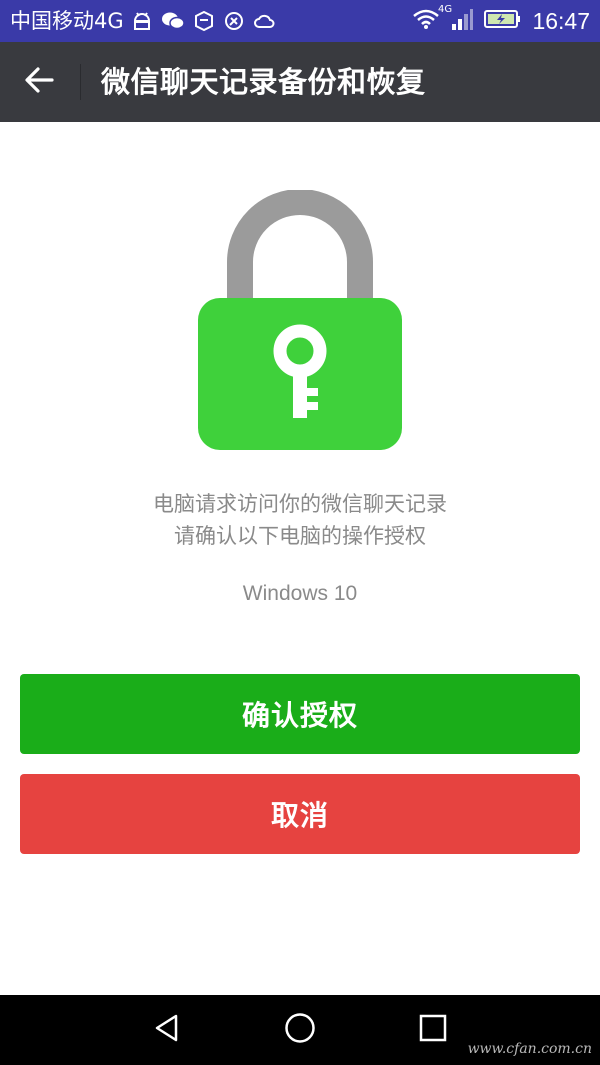 The width and height of the screenshot is (600, 1065). I want to click on nav-home-button, so click(300, 1030).